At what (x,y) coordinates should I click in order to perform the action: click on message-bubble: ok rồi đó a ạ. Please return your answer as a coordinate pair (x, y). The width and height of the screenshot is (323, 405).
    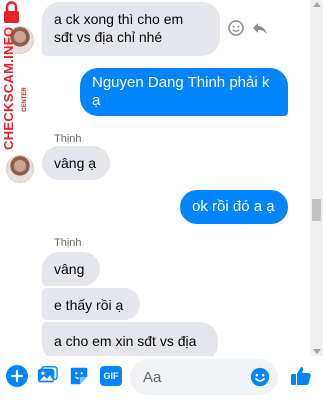
    Looking at the image, I should click on (234, 207).